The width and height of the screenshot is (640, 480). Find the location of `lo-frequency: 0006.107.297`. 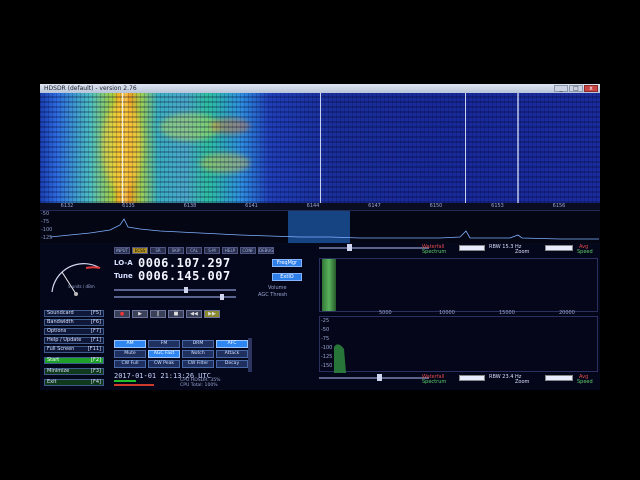

lo-frequency: 0006.107.297 is located at coordinates (184, 263).